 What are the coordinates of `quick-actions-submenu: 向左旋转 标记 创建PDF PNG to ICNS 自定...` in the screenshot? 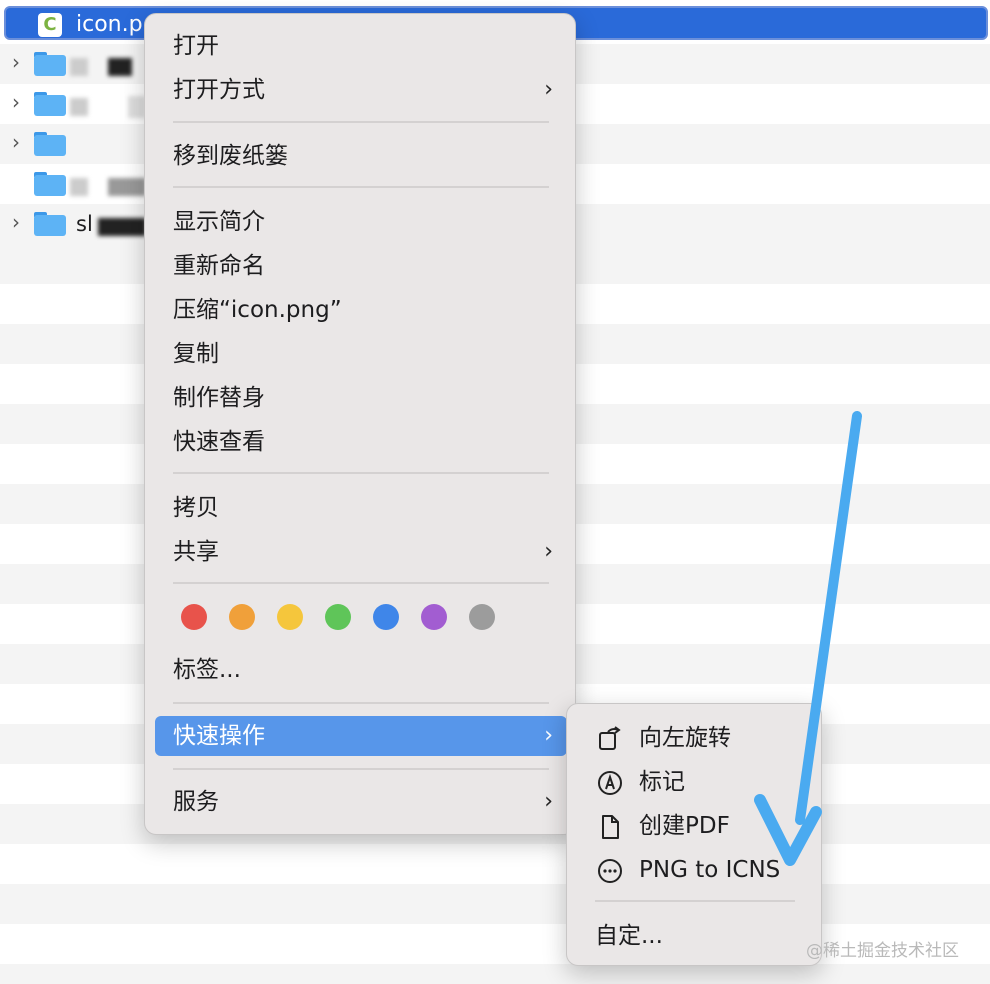 It's located at (694, 834).